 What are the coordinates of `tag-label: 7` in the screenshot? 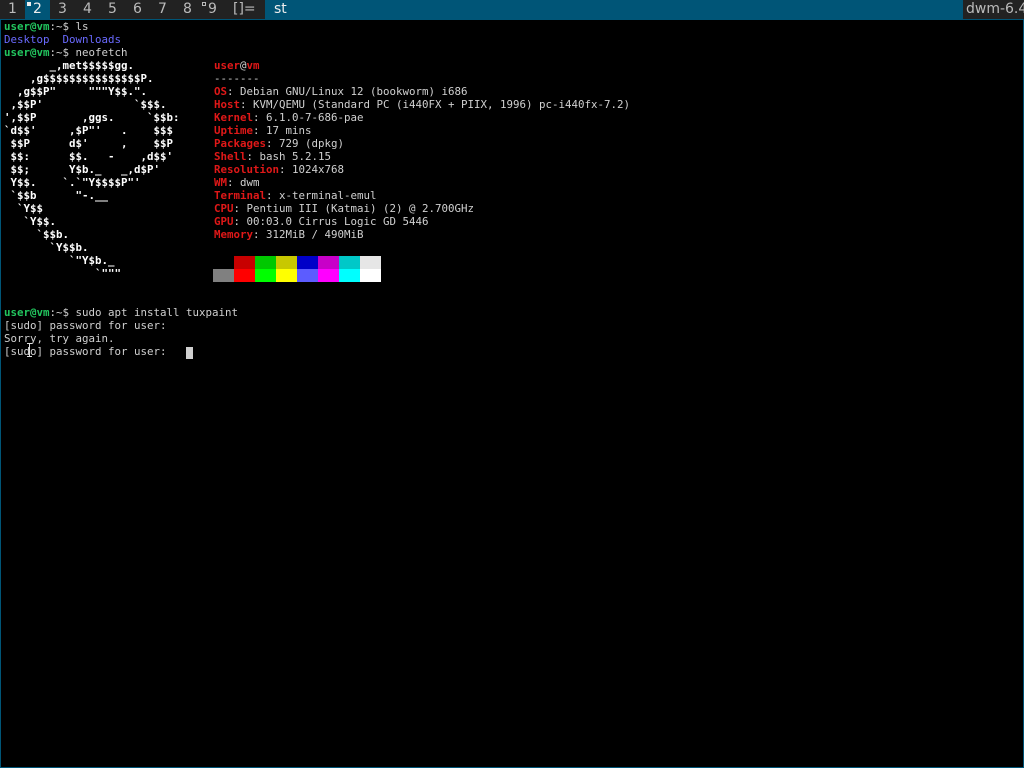 It's located at (162, 9).